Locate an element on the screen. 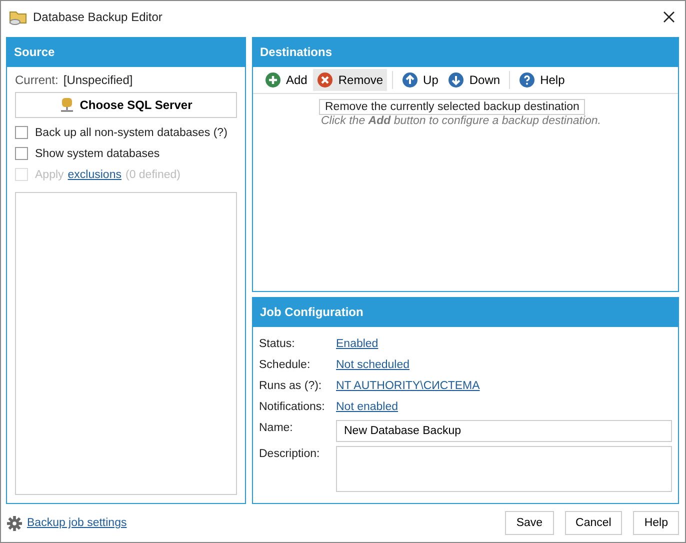  field-label: Schedule: is located at coordinates (285, 365).